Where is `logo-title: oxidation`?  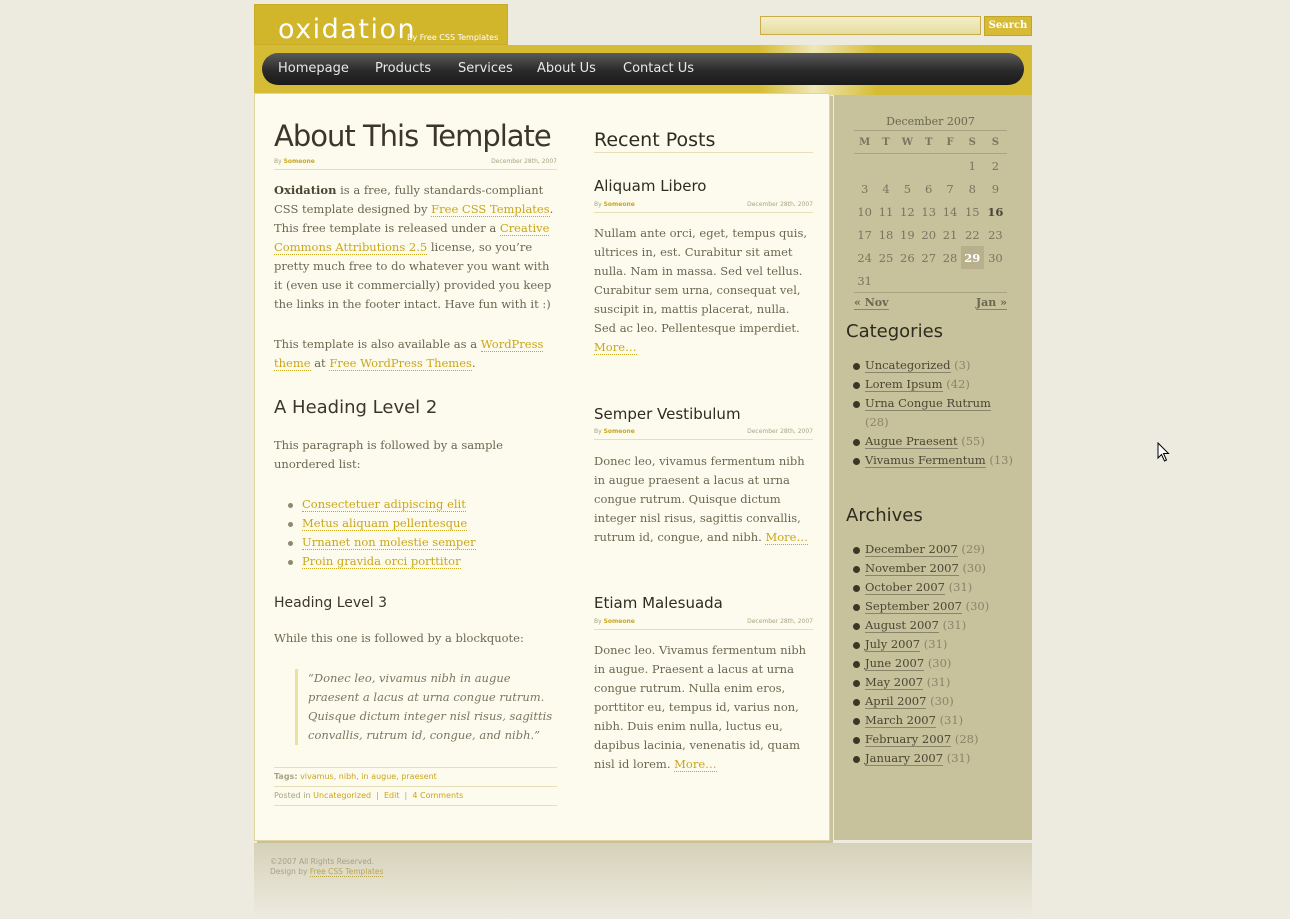
logo-title: oxidation is located at coordinates (347, 29).